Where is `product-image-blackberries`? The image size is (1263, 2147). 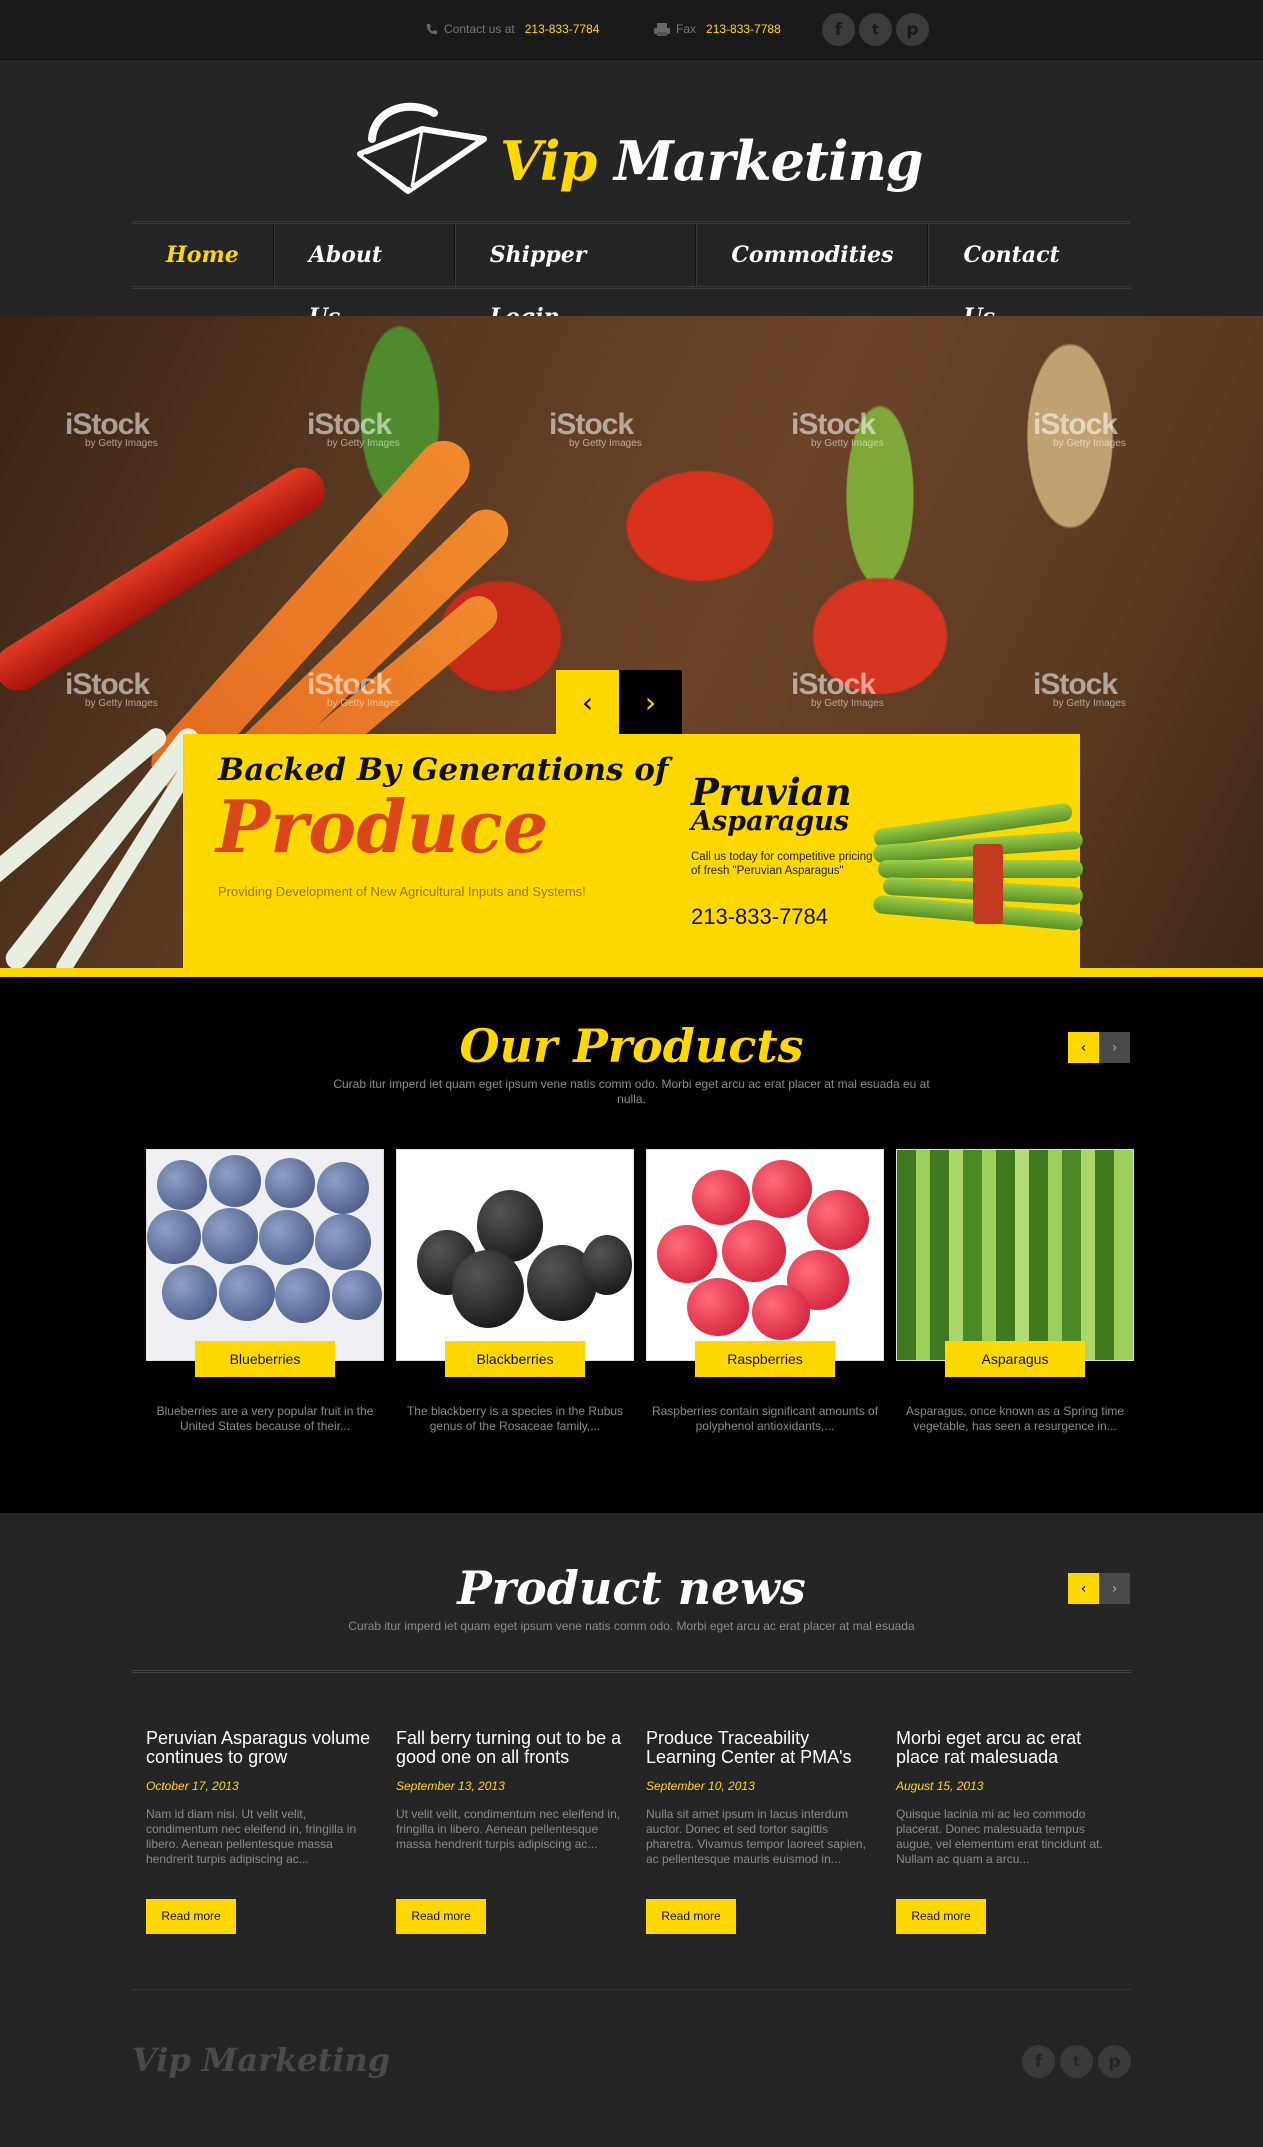
product-image-blackberries is located at coordinates (515, 1255).